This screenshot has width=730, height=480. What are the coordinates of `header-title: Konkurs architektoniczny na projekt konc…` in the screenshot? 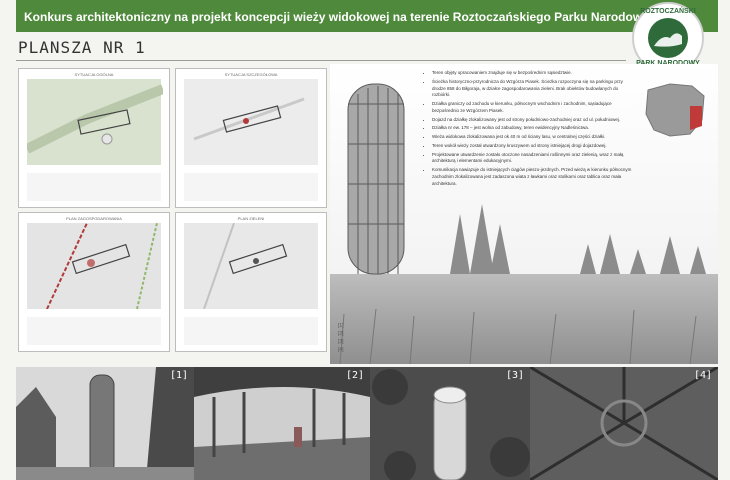 It's located at (344, 17).